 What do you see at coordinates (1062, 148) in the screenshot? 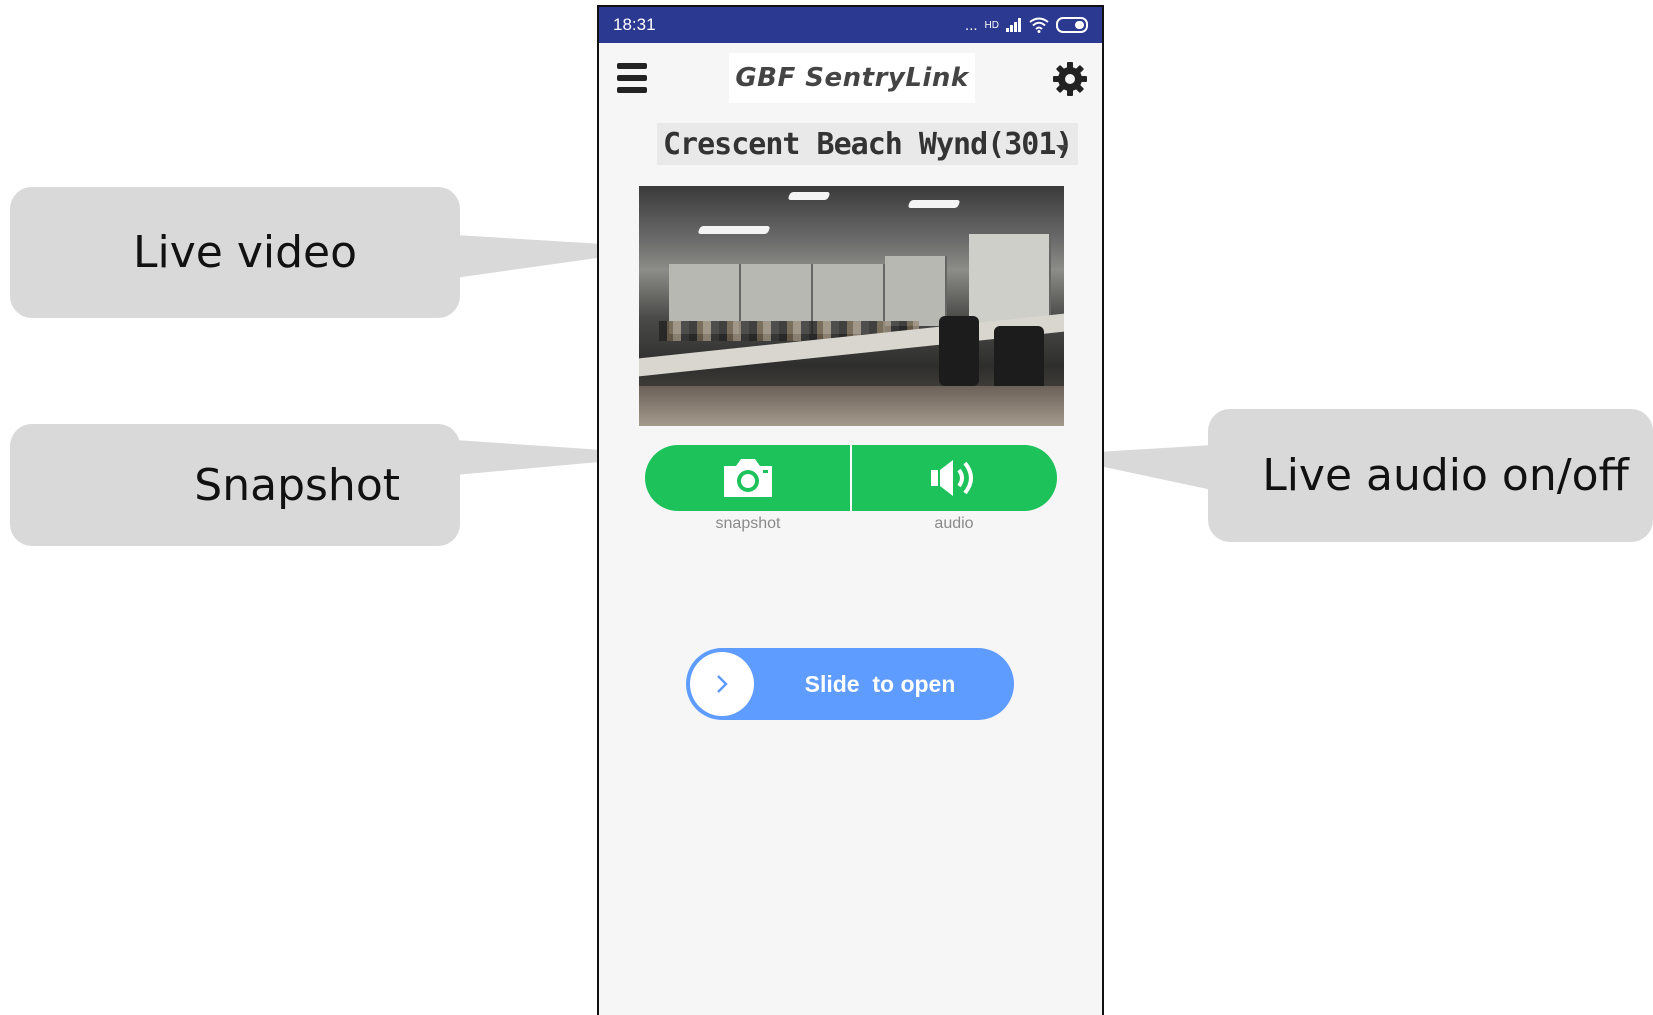
I see `chevron-down-icon` at bounding box center [1062, 148].